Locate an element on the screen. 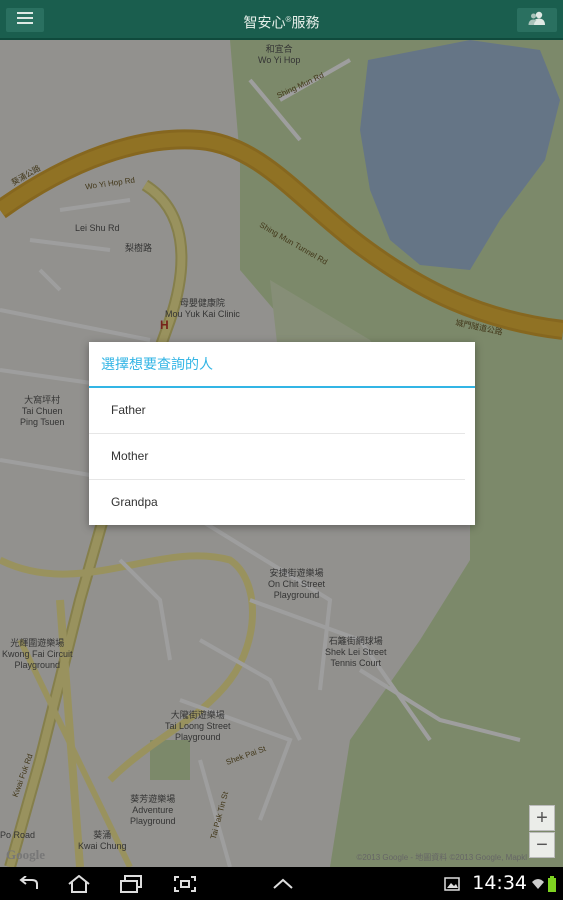  screenshot-icon is located at coordinates (185, 884).